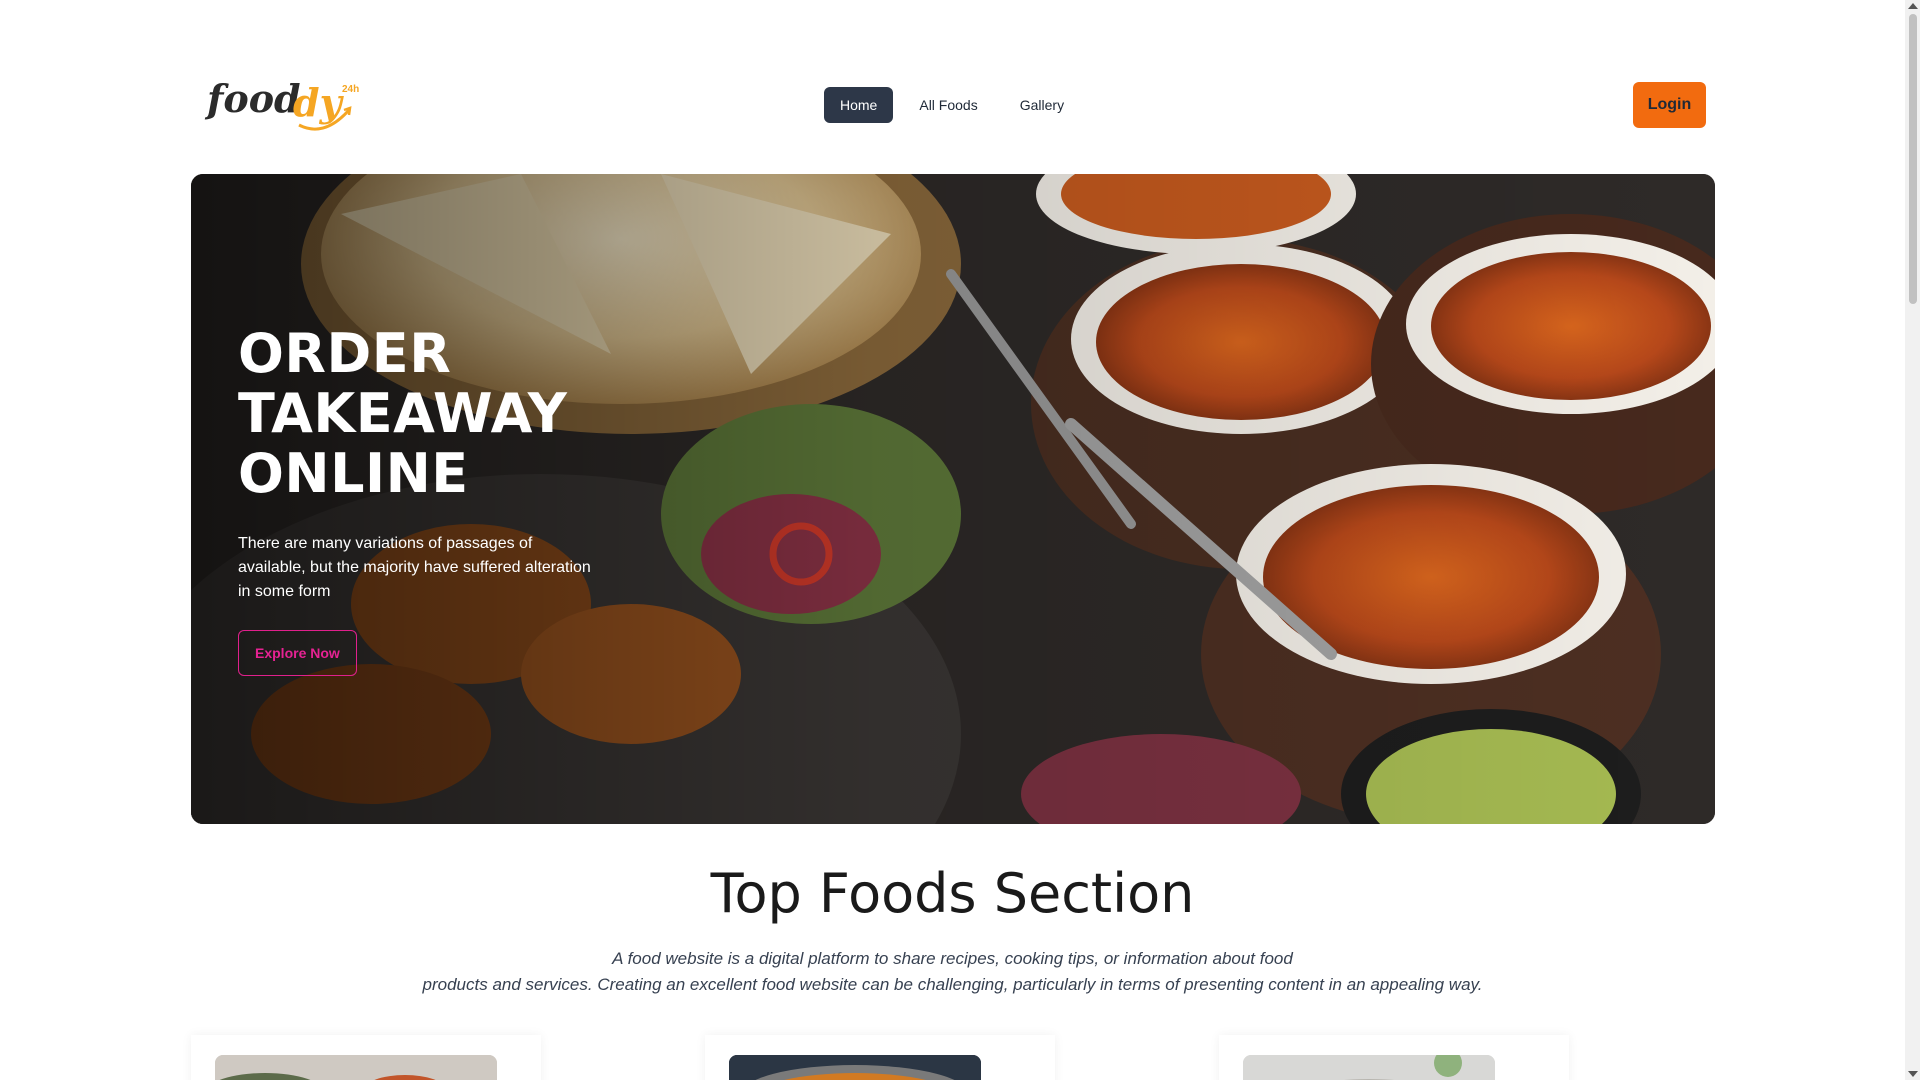  Describe the element at coordinates (952, 893) in the screenshot. I see `section-title: Top Foods Section` at that location.